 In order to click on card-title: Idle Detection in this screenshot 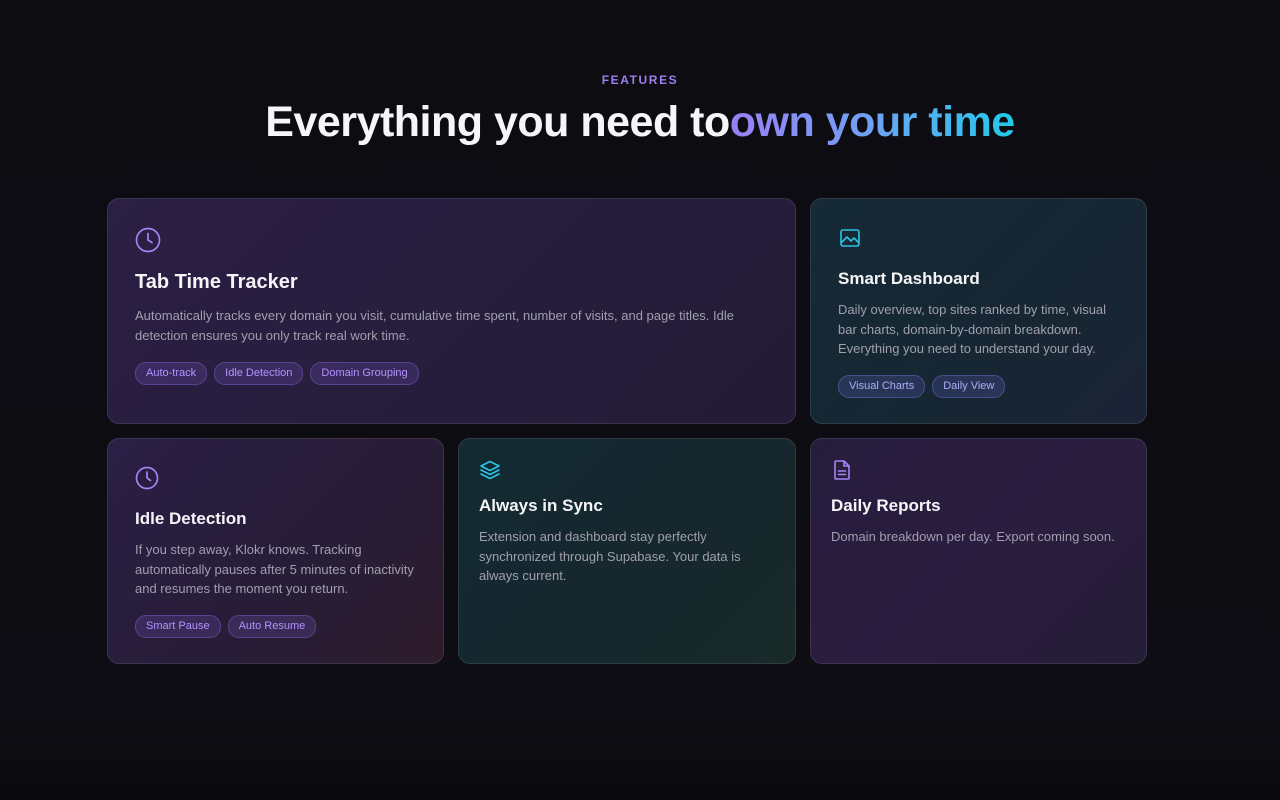, I will do `click(191, 518)`.